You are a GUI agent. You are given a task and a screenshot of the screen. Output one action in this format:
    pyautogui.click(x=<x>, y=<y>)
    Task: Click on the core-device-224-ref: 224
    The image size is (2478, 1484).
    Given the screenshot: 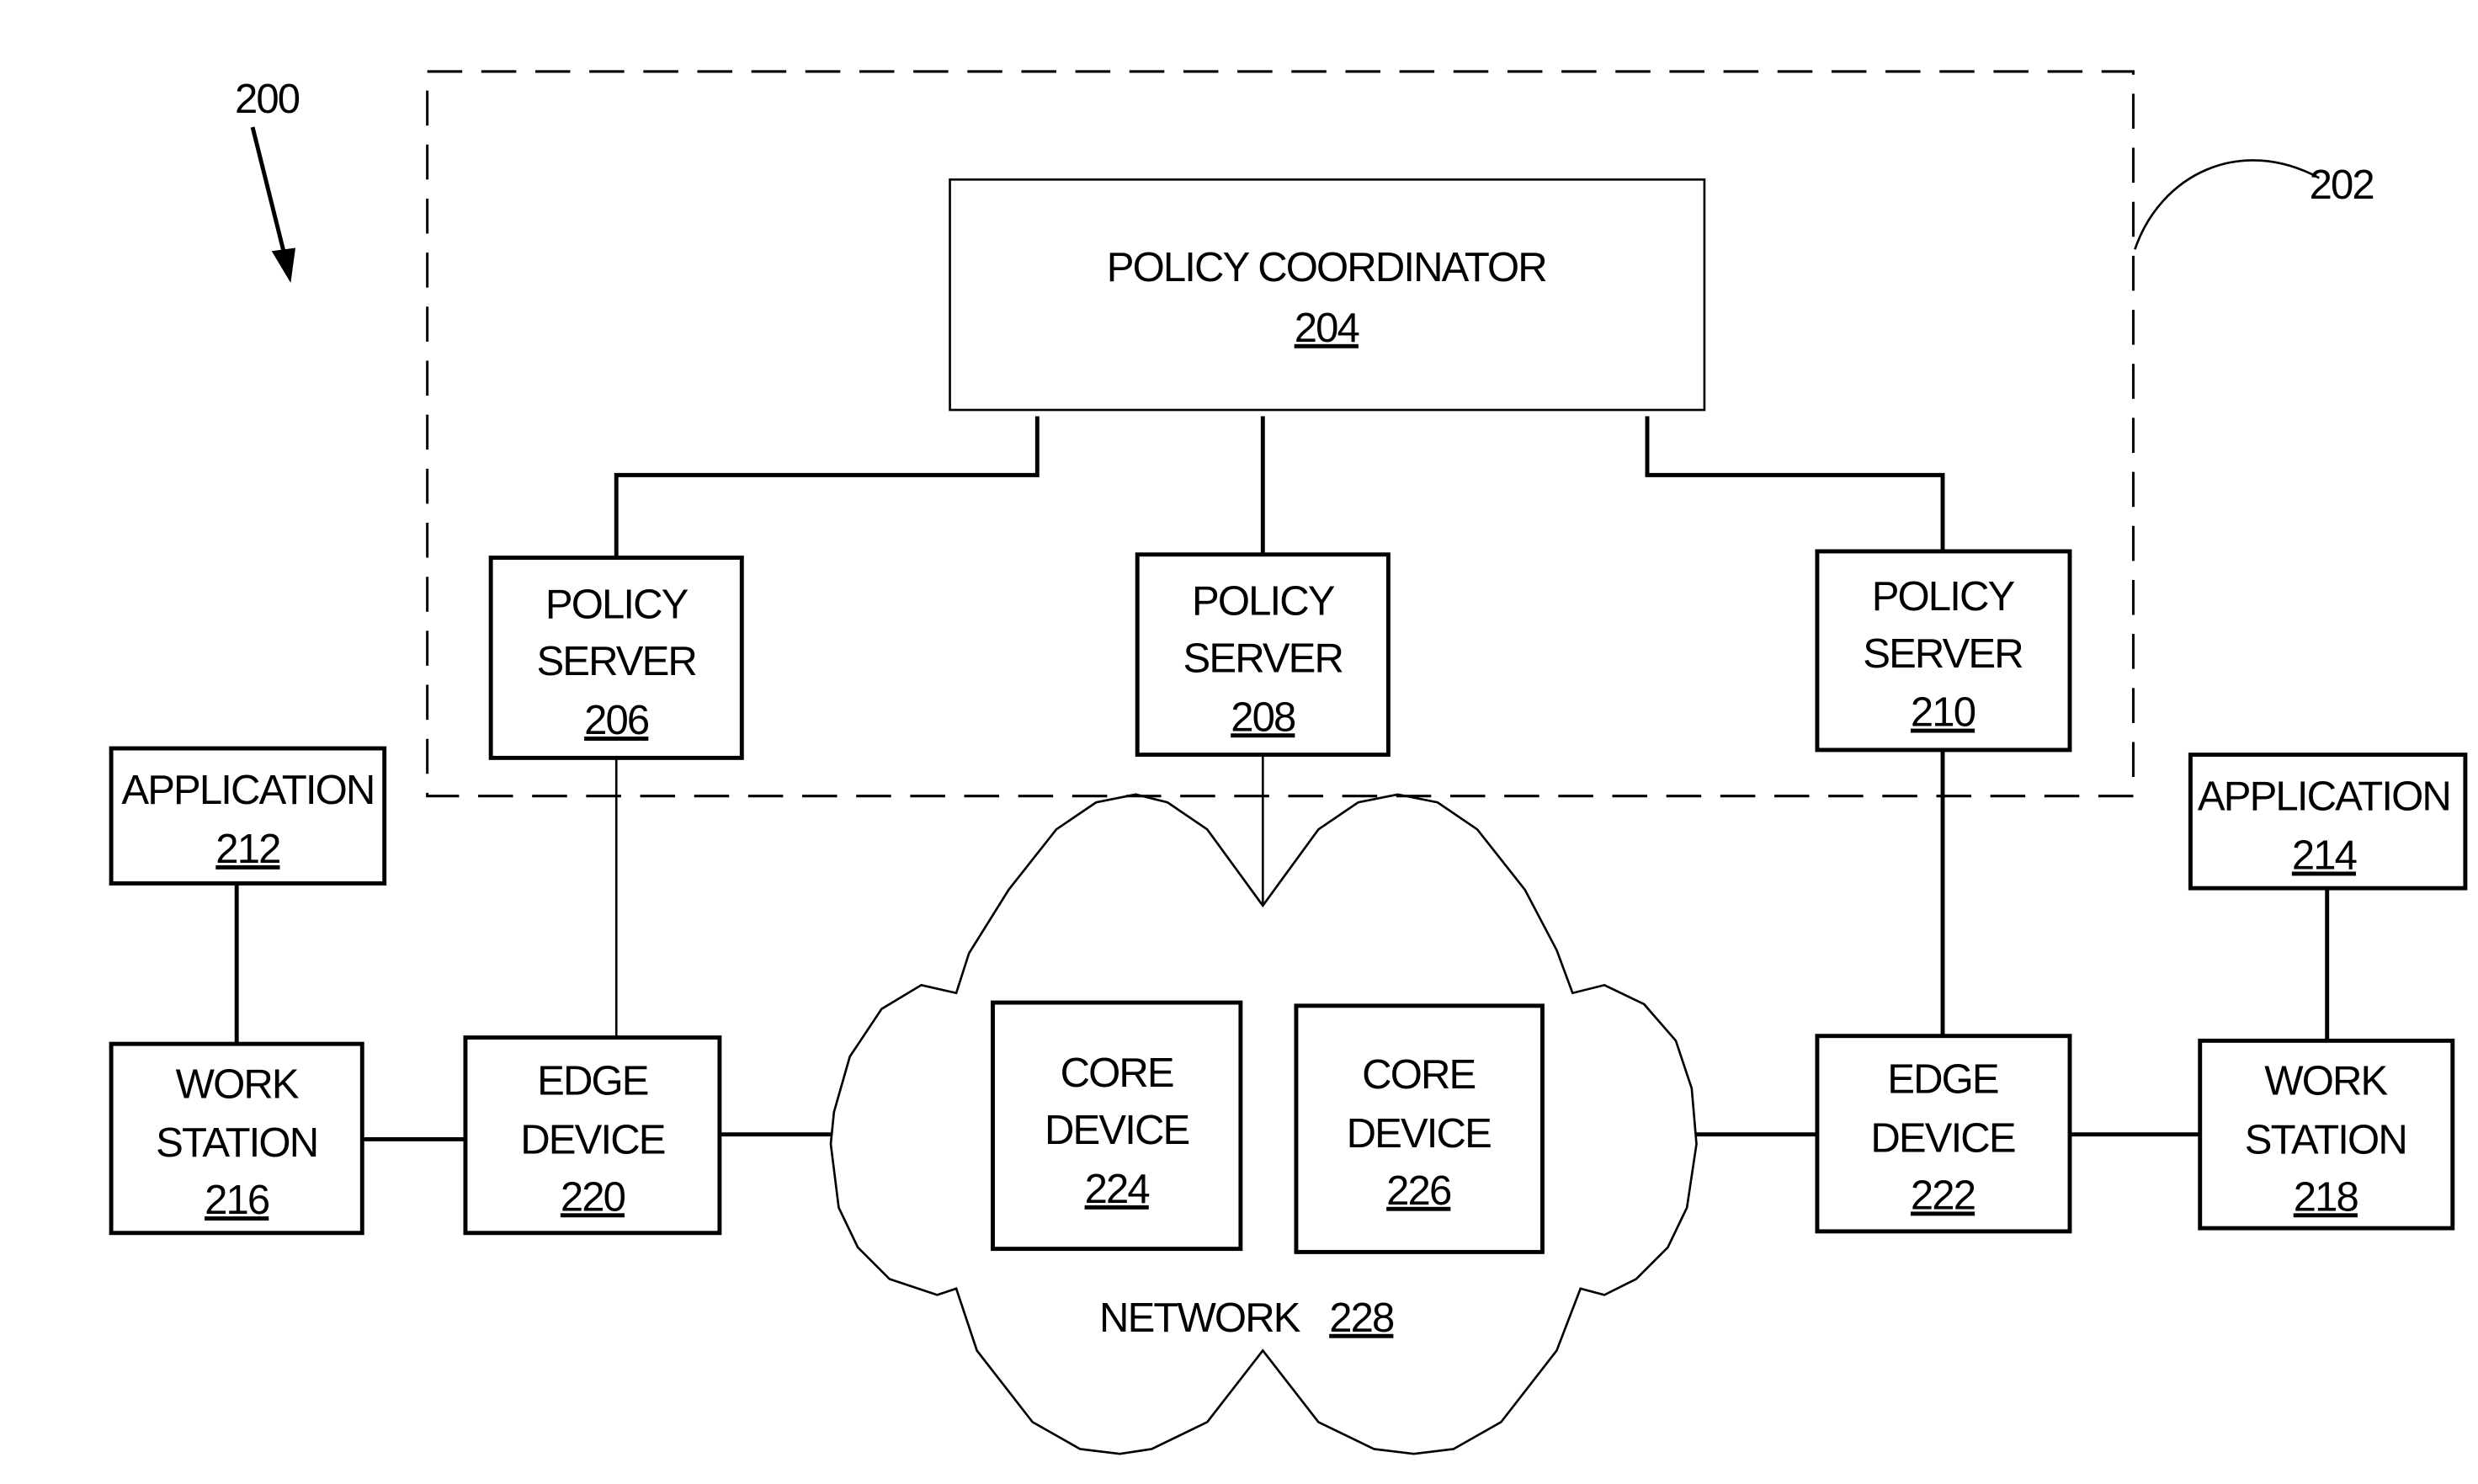 What is the action you would take?
    pyautogui.click(x=1117, y=1189)
    